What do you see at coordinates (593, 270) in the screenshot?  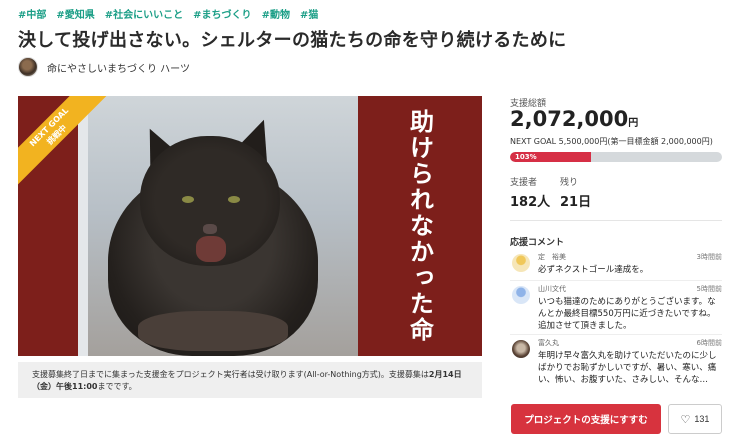 I see `comment-text: 必ずネクストゴール達成を。` at bounding box center [593, 270].